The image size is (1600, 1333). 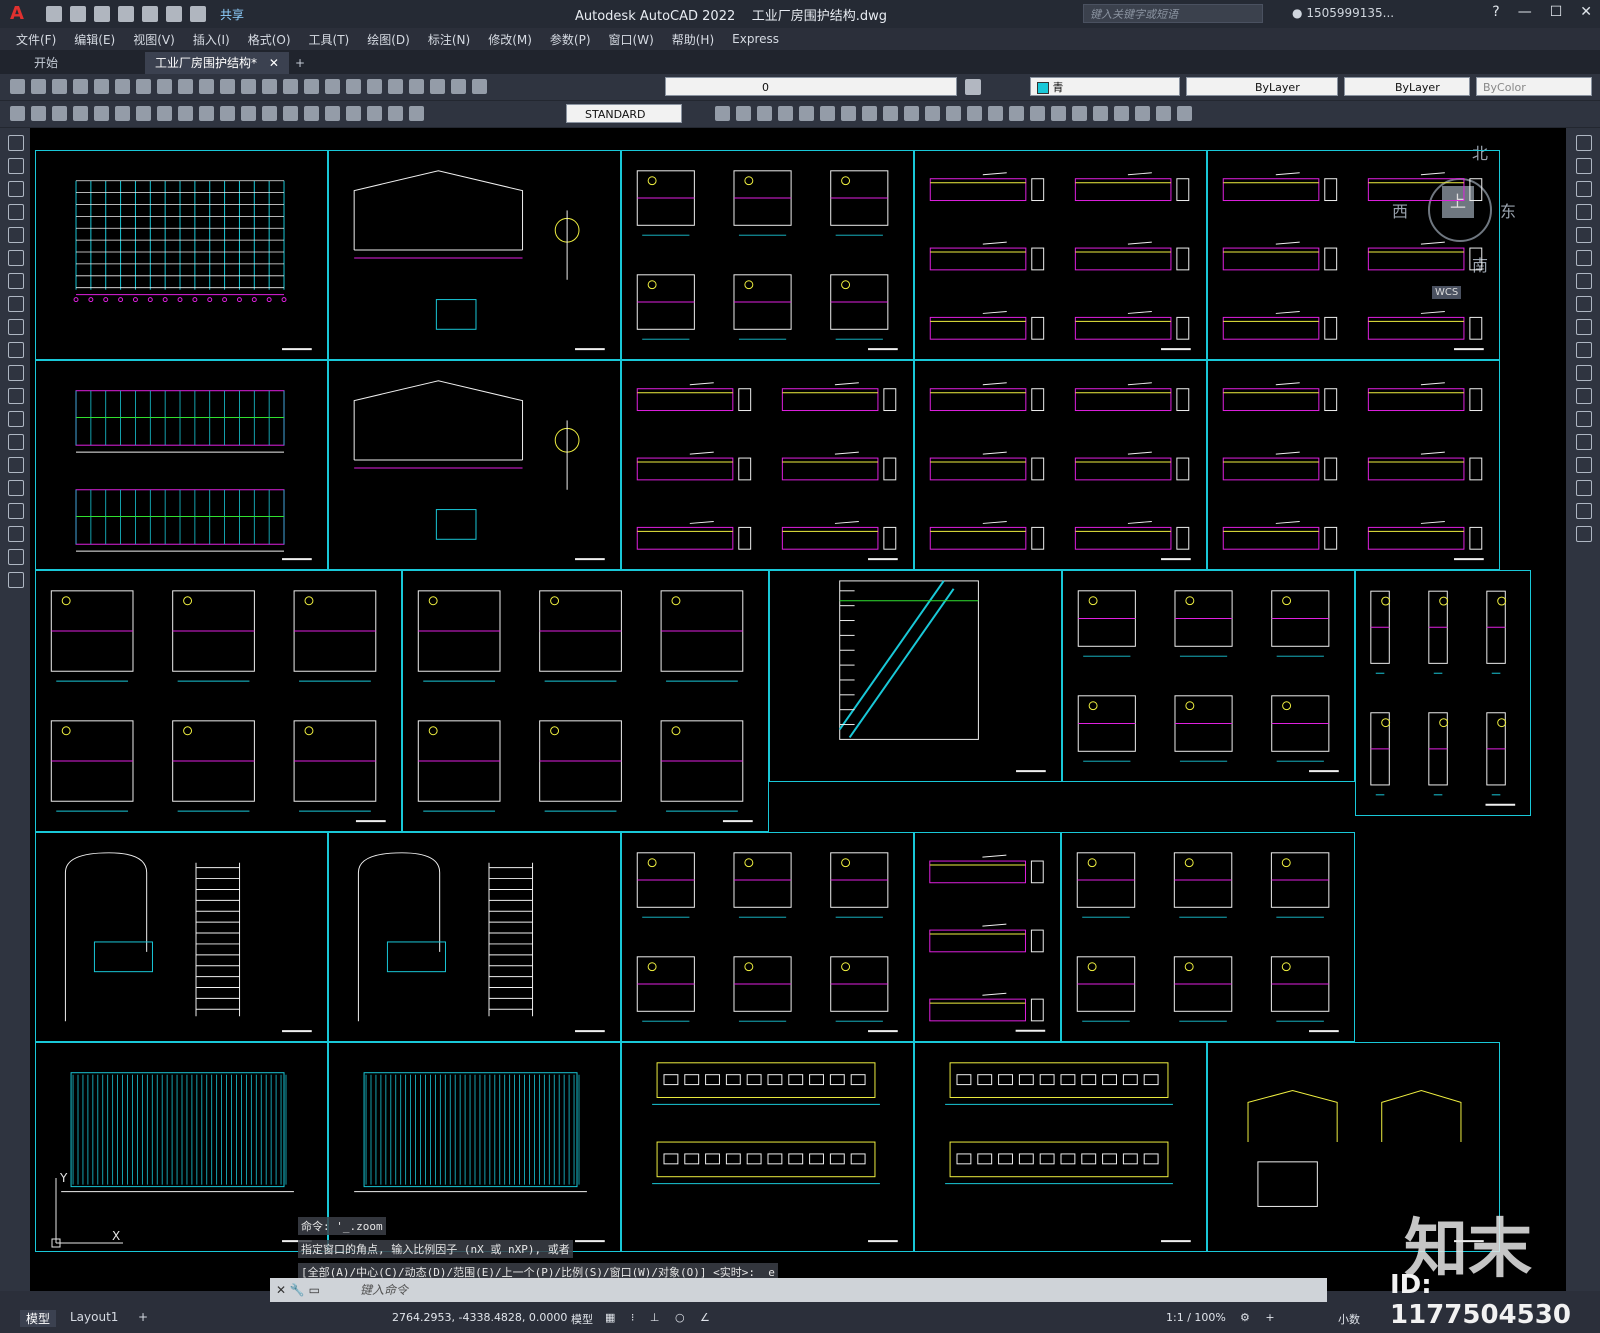 I want to click on menu-item-11: 帮助(H), so click(x=693, y=39).